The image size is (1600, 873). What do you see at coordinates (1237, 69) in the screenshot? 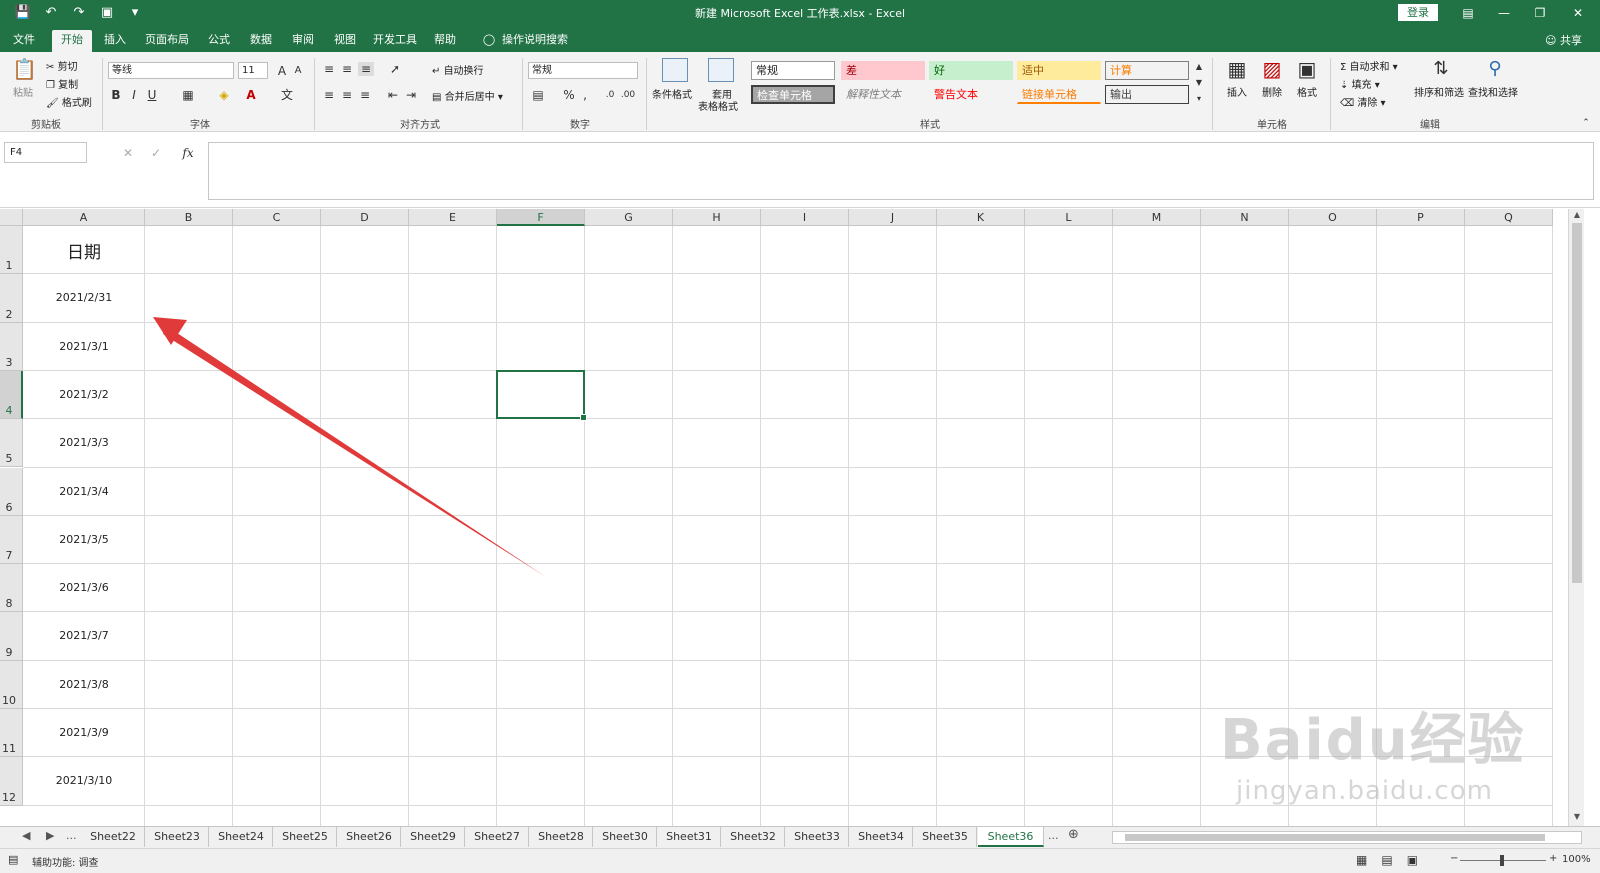
I see `insert-cells-icon: ▦` at bounding box center [1237, 69].